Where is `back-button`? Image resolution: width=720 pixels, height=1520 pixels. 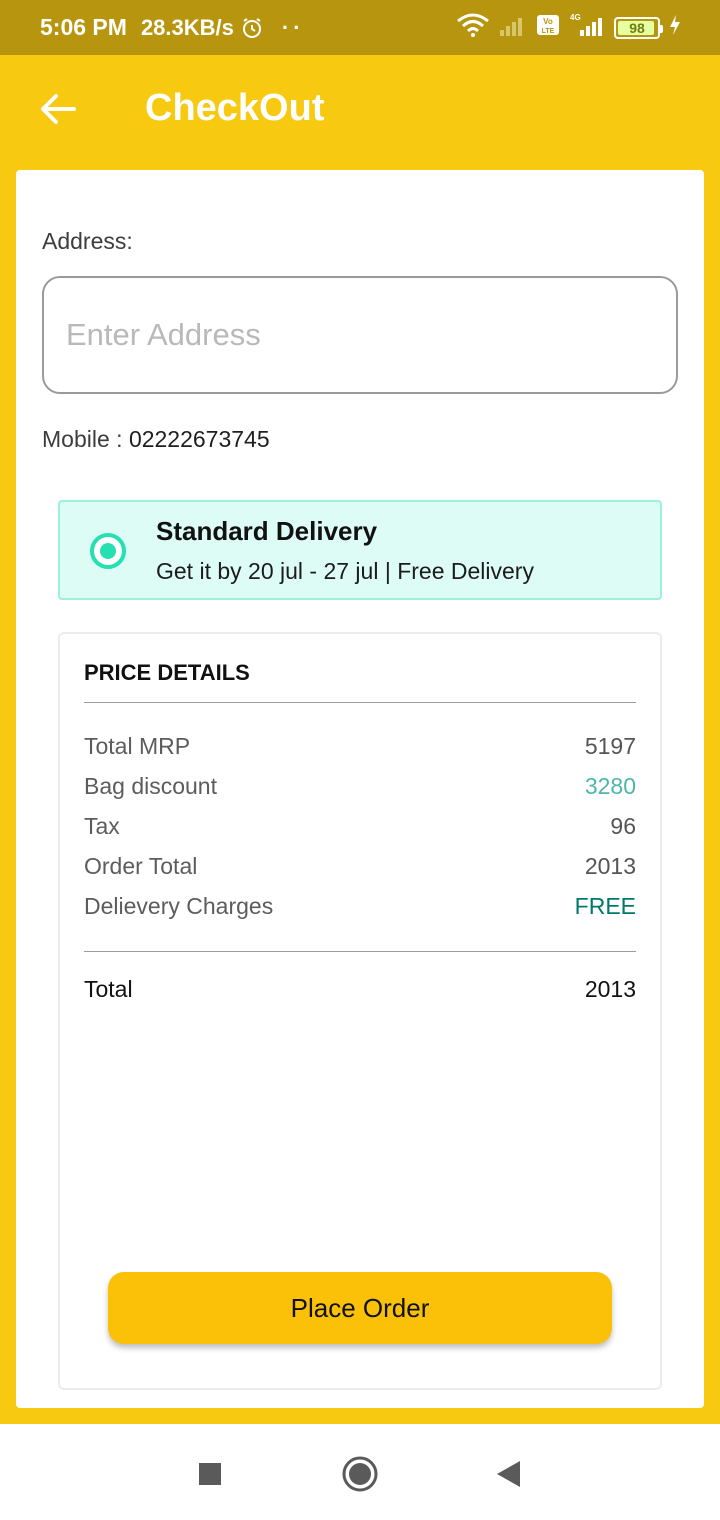 back-button is located at coordinates (58, 111).